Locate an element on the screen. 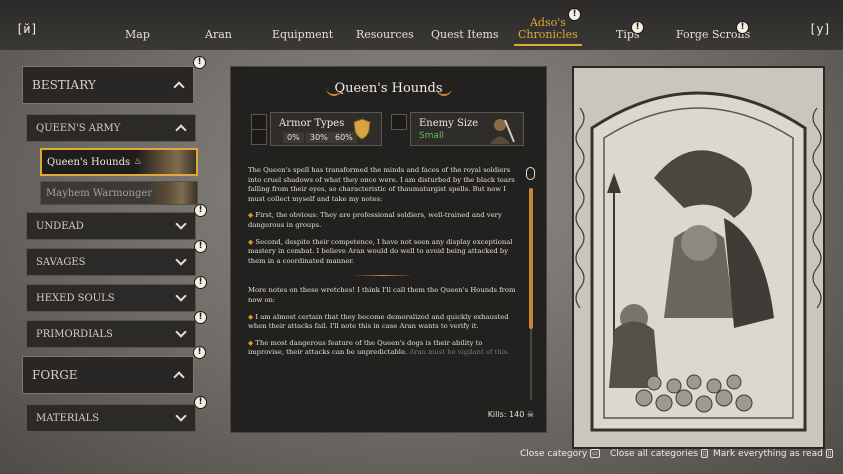  sidebar-subcategory-queens-army: QUEEN'S ARMY is located at coordinates (111, 128).